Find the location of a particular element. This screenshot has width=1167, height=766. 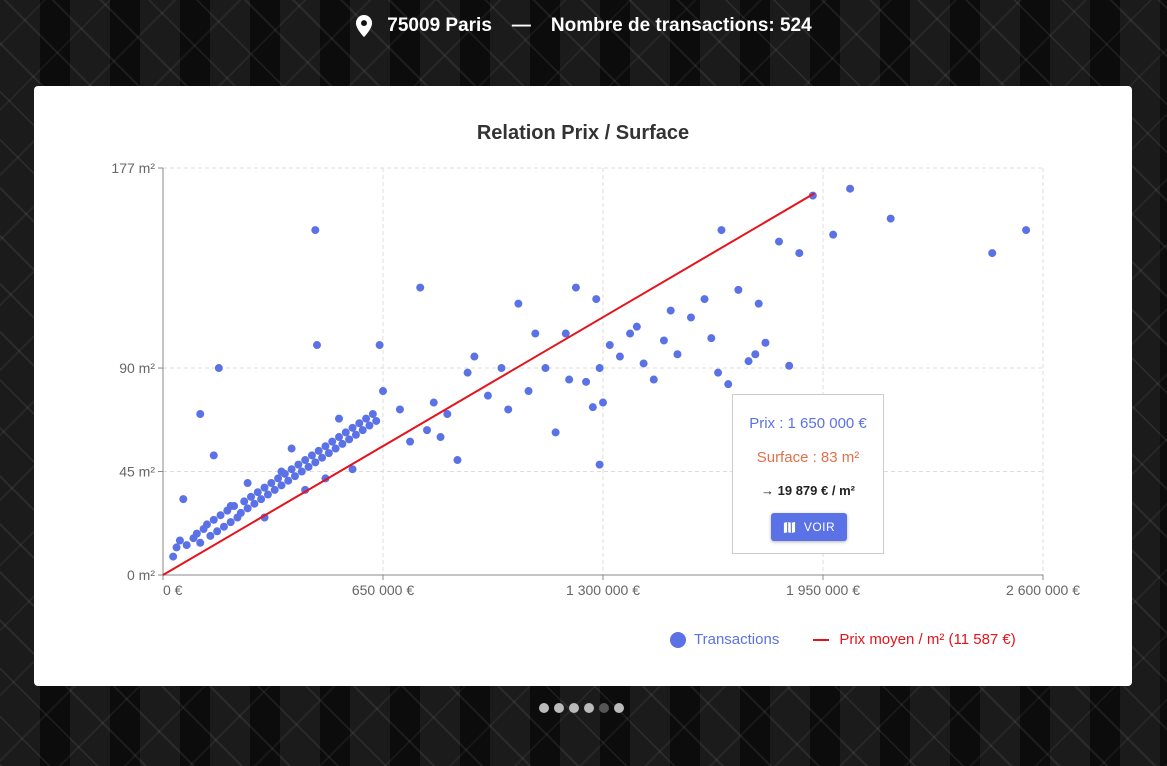

y-tick-label: 177 m² is located at coordinates (133, 168).